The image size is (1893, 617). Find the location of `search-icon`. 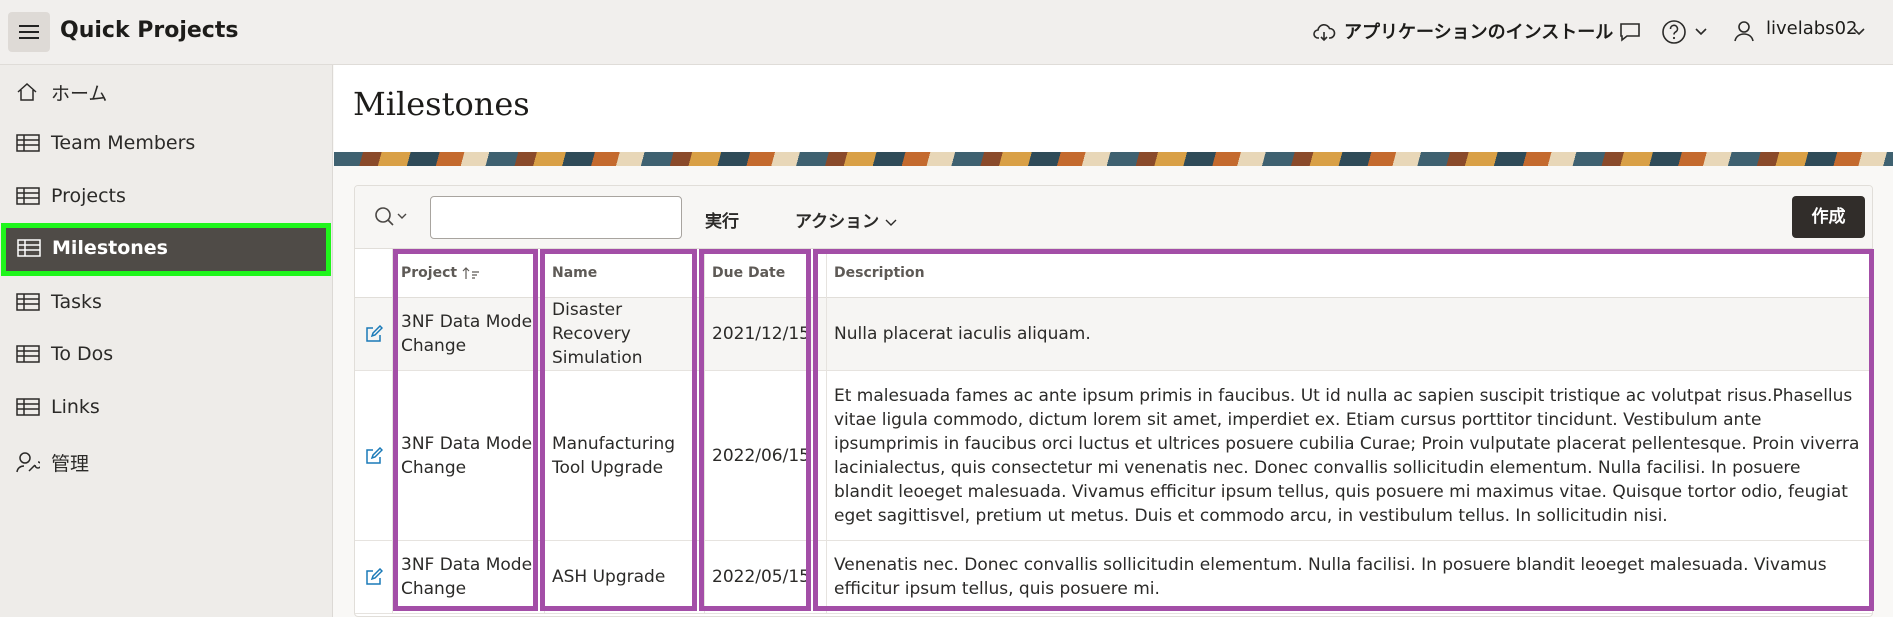

search-icon is located at coordinates (391, 216).